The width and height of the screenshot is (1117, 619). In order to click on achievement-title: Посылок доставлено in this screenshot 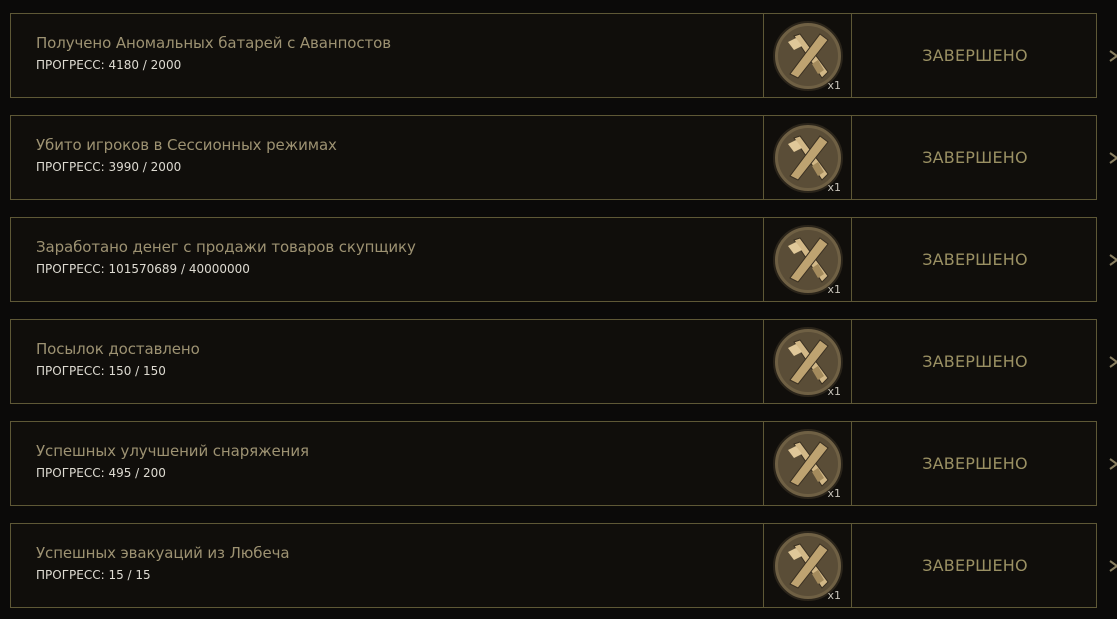, I will do `click(118, 349)`.